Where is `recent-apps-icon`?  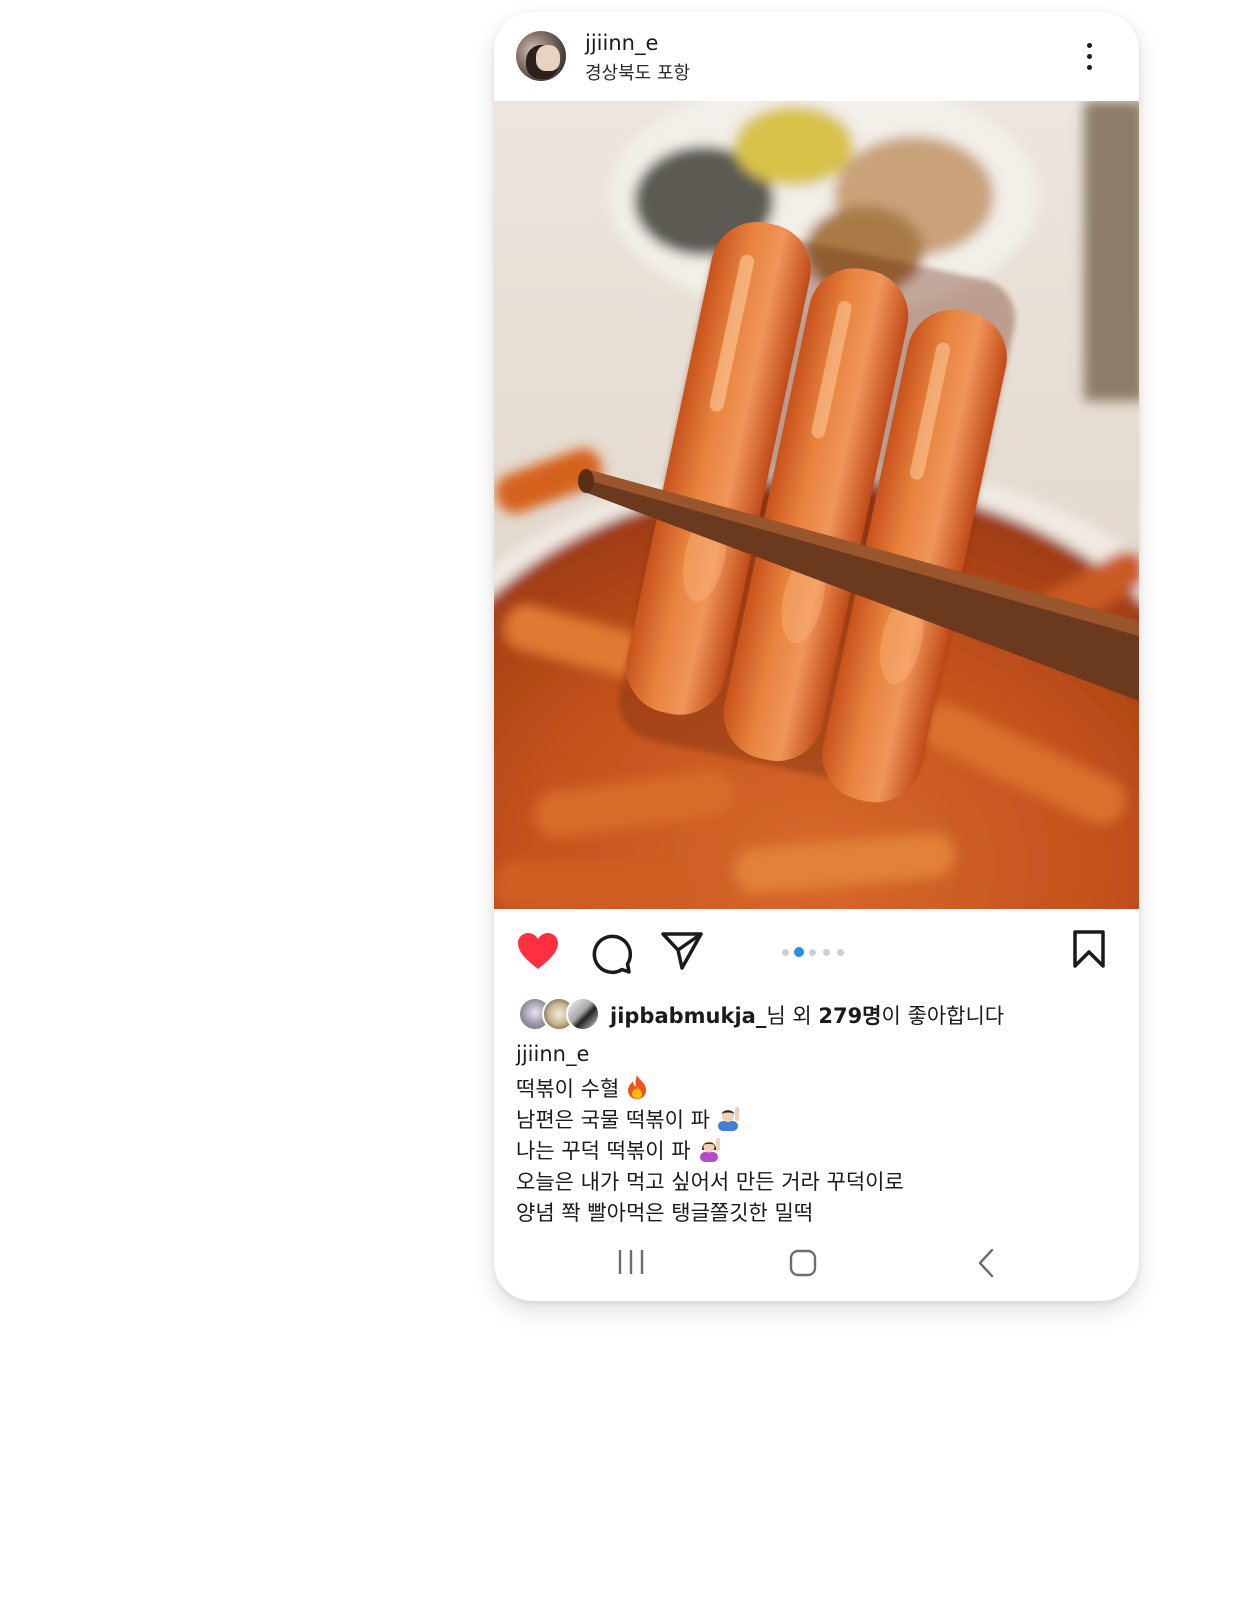
recent-apps-icon is located at coordinates (631, 1262).